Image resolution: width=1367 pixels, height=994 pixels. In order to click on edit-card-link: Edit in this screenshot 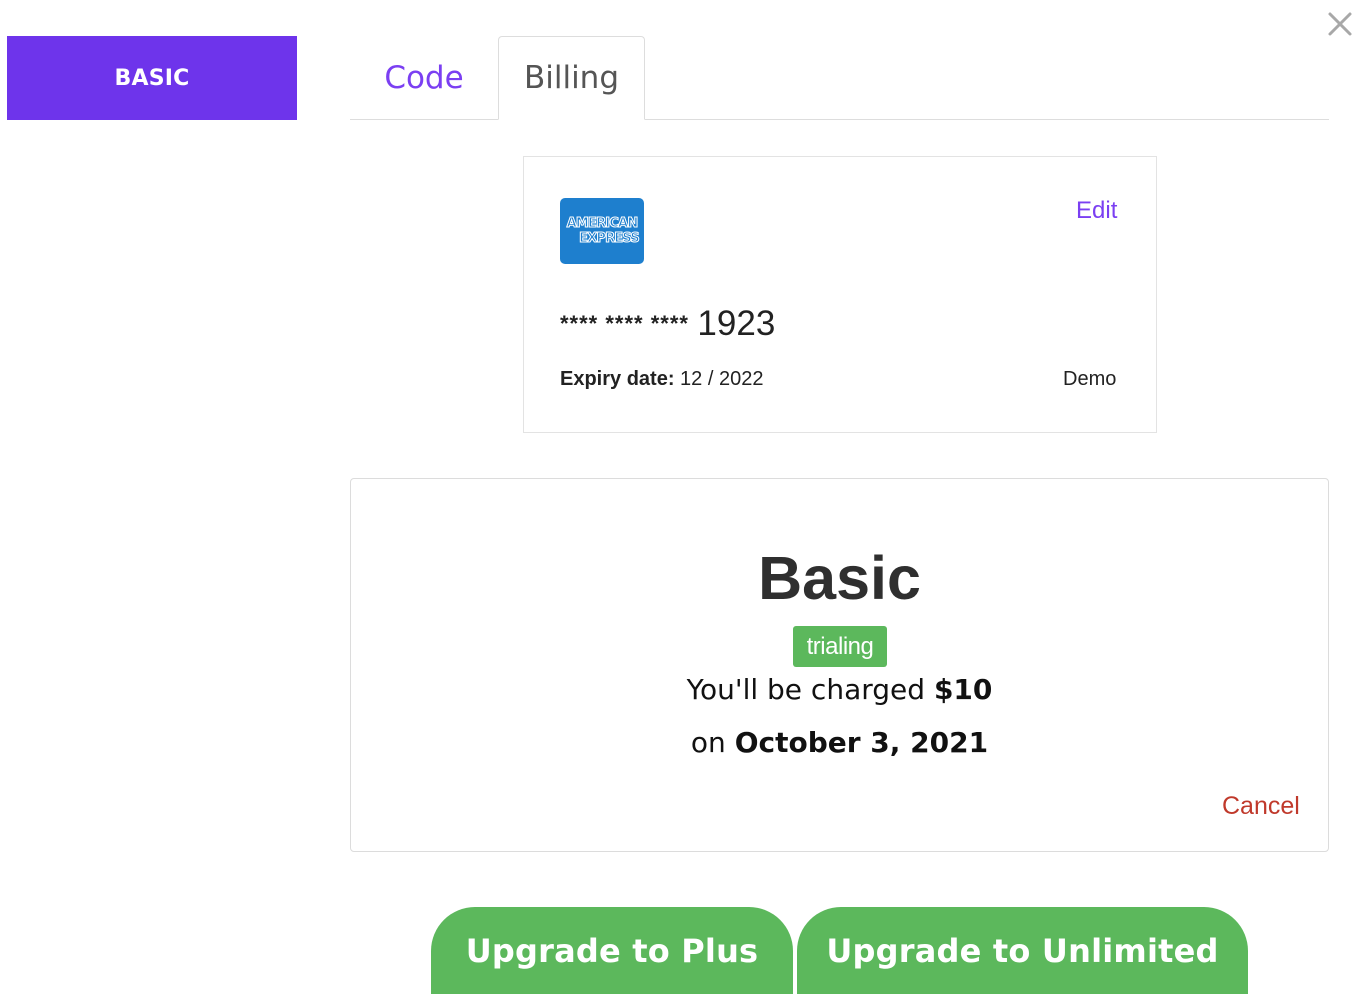, I will do `click(1096, 211)`.